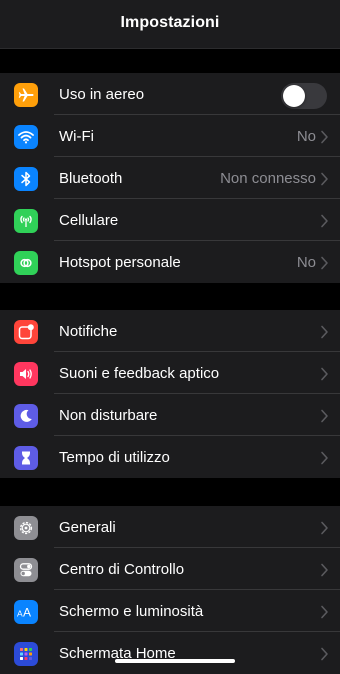 This screenshot has height=674, width=340. What do you see at coordinates (170, 527) in the screenshot?
I see `settings-row-general: Generali` at bounding box center [170, 527].